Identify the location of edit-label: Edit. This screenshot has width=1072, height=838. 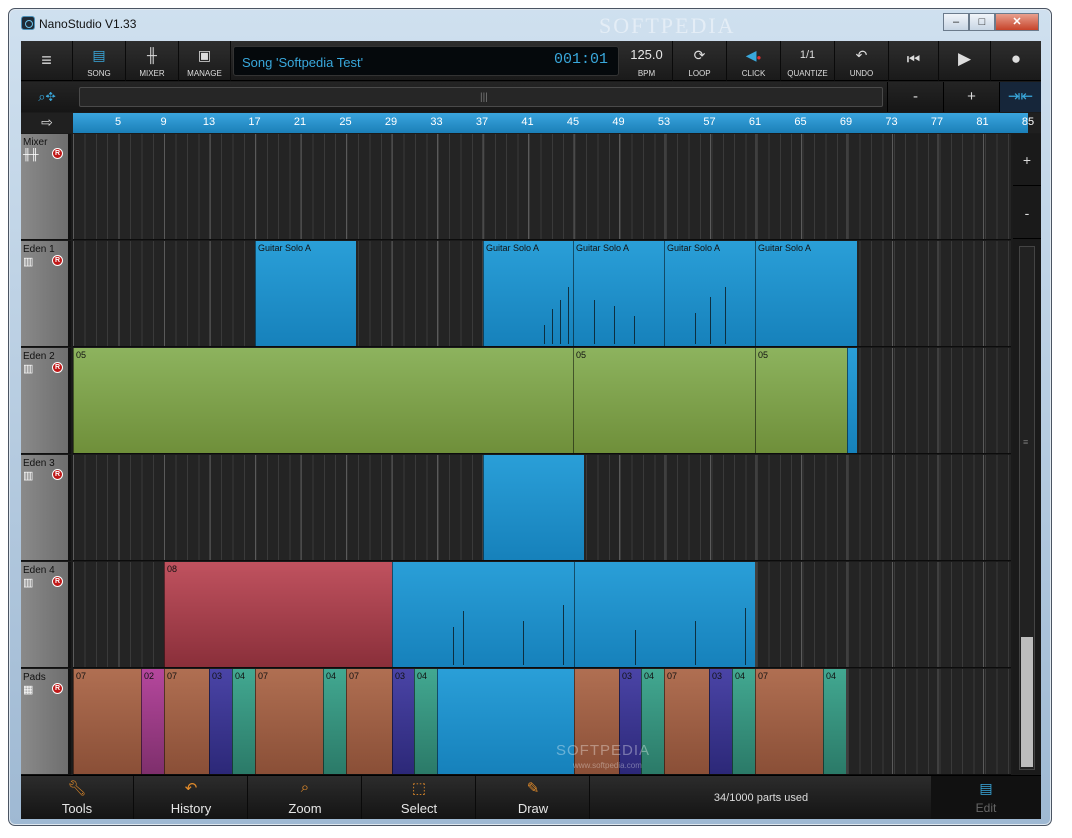
(986, 808).